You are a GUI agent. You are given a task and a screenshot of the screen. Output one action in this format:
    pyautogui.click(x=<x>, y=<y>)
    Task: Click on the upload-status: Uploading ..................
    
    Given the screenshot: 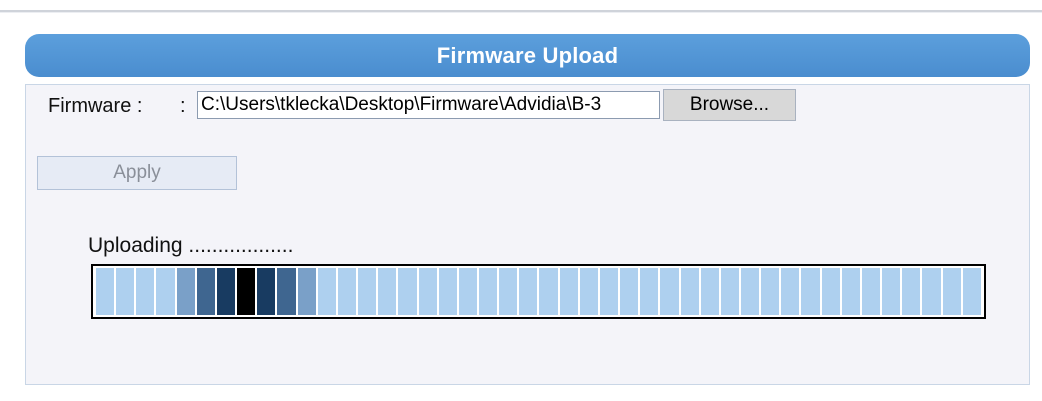 What is the action you would take?
    pyautogui.click(x=191, y=245)
    